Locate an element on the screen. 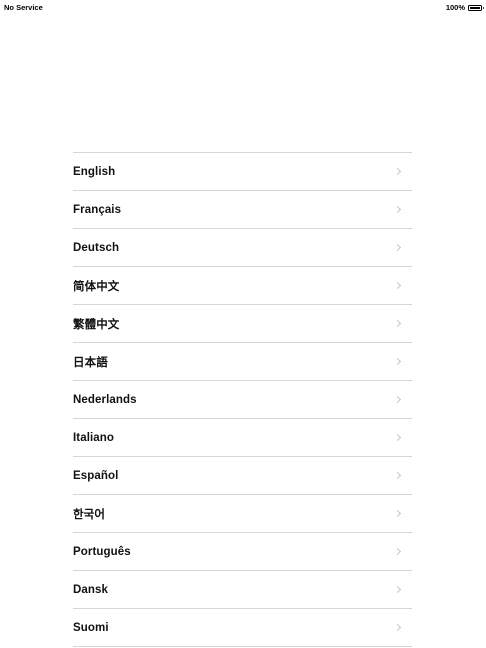 The height and width of the screenshot is (648, 486). language-label: English is located at coordinates (94, 171).